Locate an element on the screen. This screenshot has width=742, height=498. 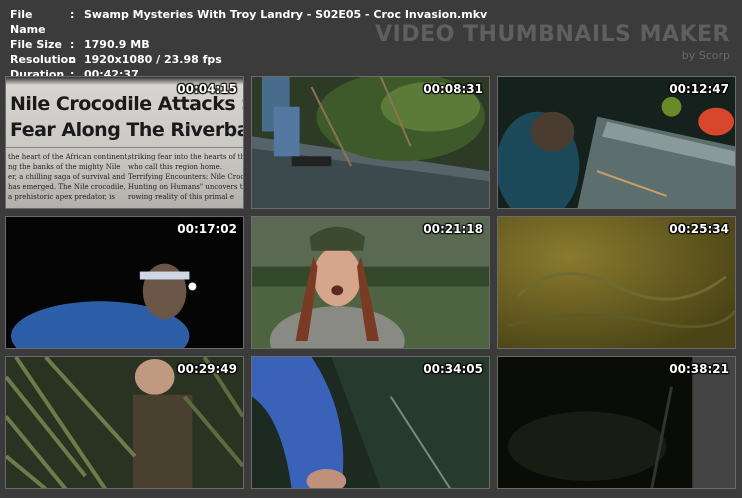
timestamp: 00:25:34 is located at coordinates (699, 229).